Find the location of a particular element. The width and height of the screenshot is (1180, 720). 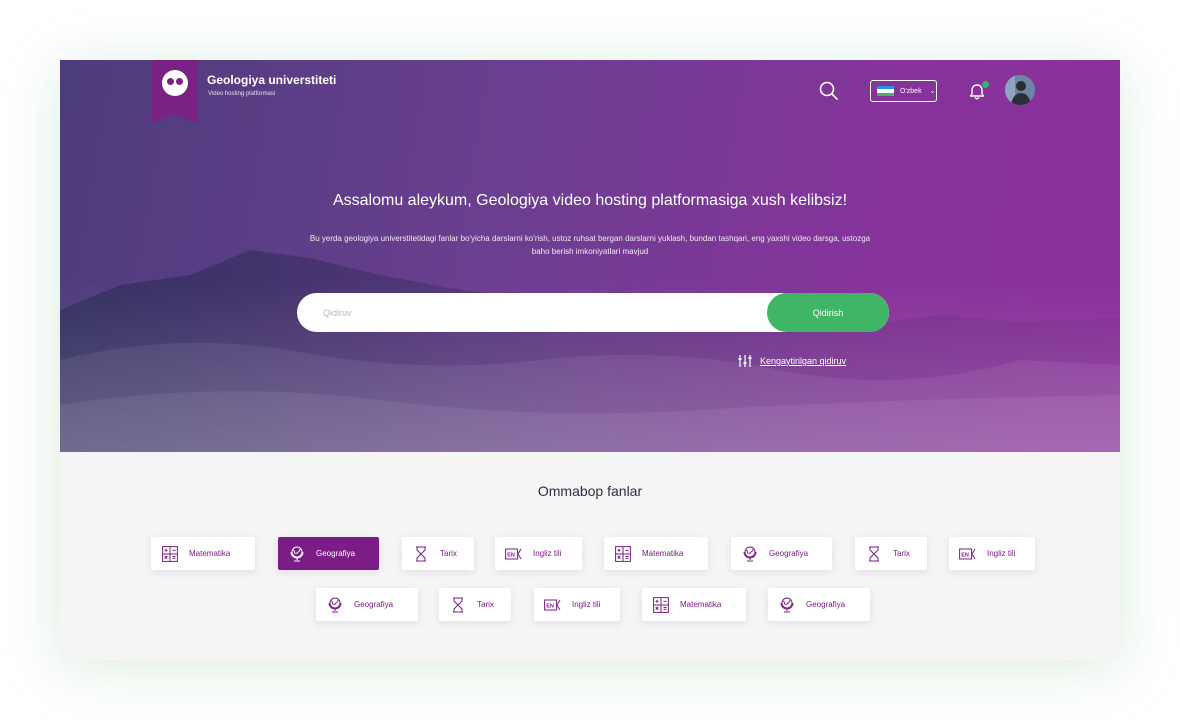

language-label: O'zbek is located at coordinates (911, 91).